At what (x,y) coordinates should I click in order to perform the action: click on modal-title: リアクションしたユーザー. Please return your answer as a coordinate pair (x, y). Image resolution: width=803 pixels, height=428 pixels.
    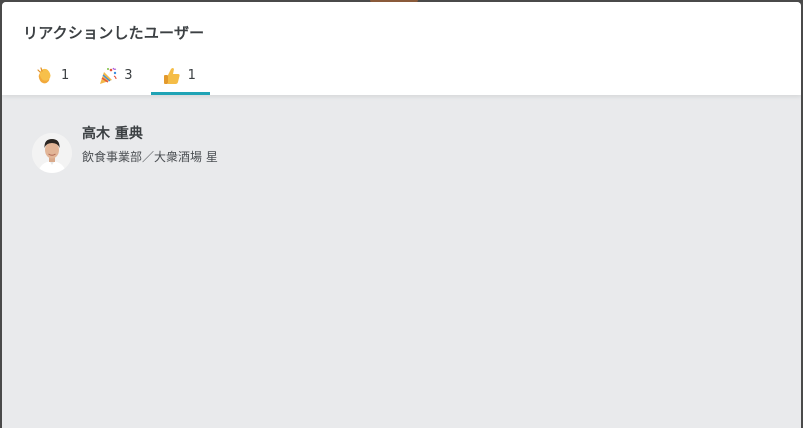
    Looking at the image, I should click on (114, 33).